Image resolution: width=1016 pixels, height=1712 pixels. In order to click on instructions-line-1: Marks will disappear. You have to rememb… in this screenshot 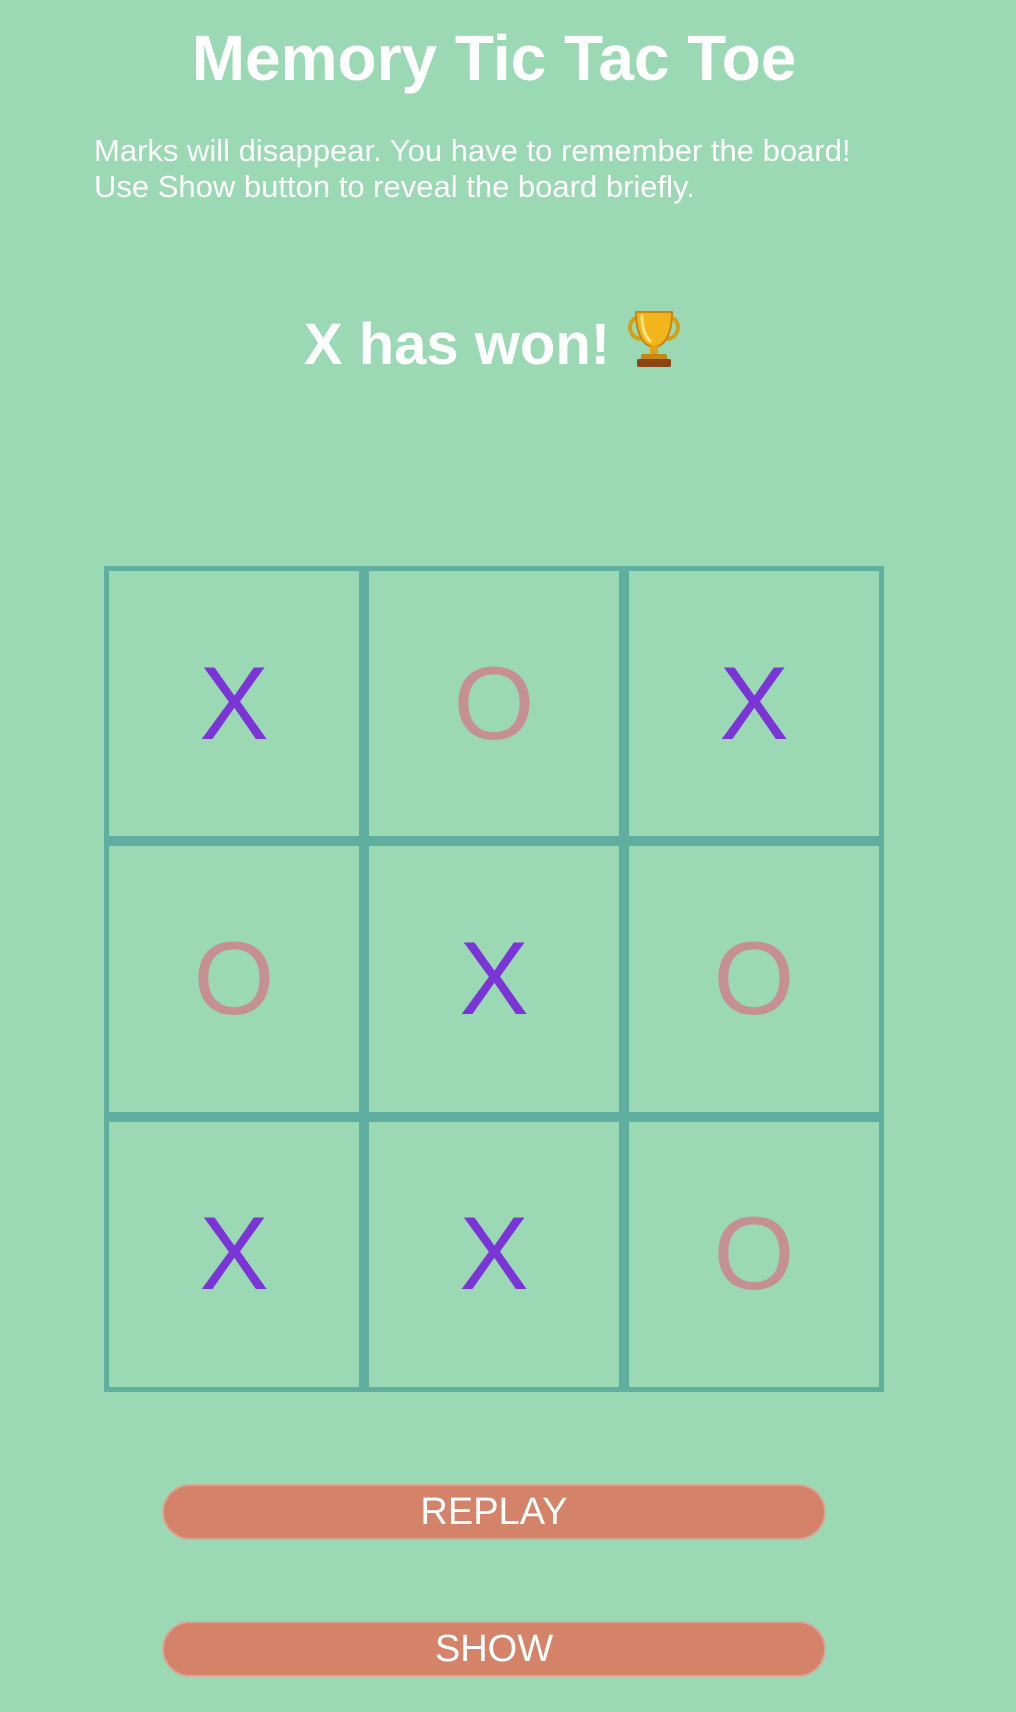, I will do `click(472, 150)`.